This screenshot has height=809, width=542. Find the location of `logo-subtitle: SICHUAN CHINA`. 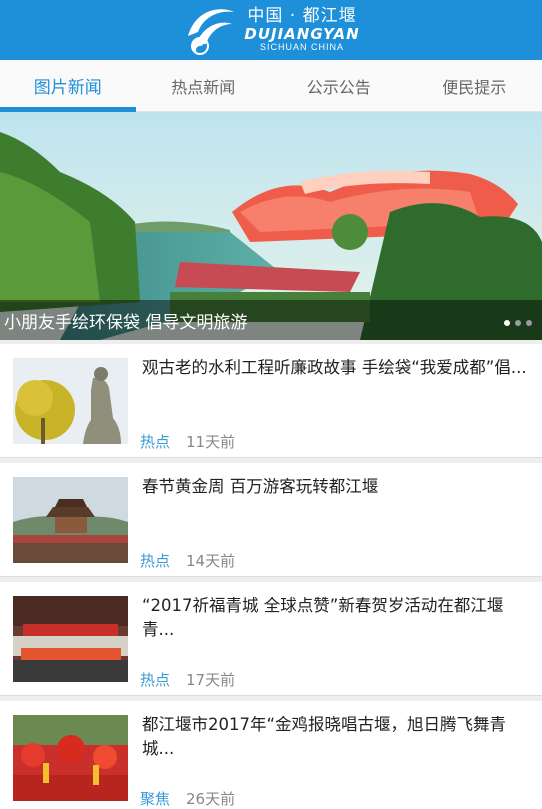

logo-subtitle: SICHUAN CHINA is located at coordinates (301, 47).